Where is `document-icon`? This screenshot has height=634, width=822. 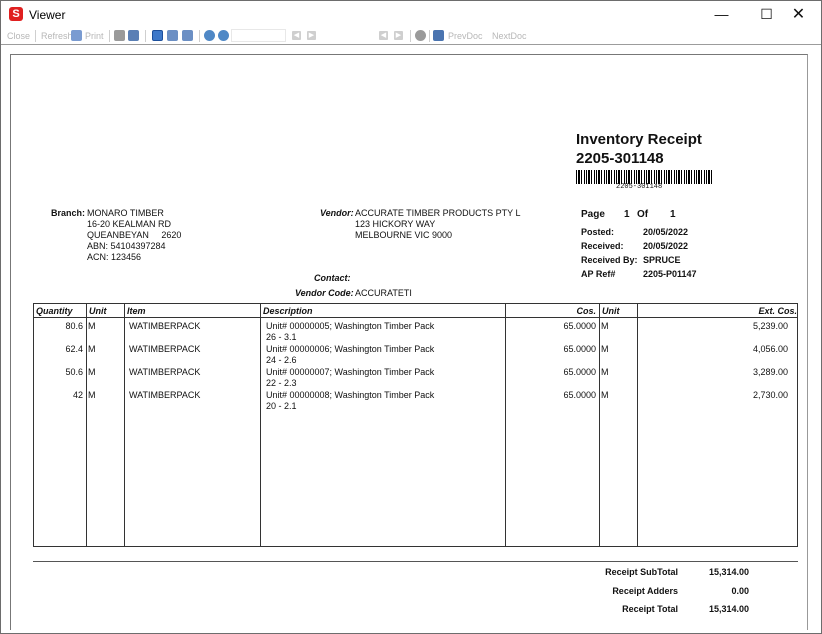 document-icon is located at coordinates (438, 35).